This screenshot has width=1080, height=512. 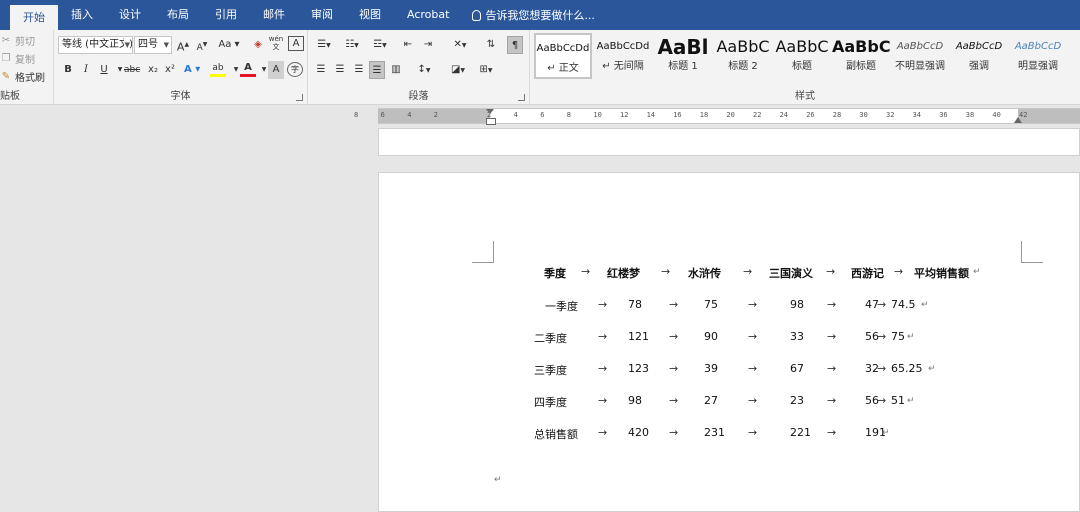 What do you see at coordinates (563, 56) in the screenshot?
I see `style-normal: AaBbCcDd ↵ 正文` at bounding box center [563, 56].